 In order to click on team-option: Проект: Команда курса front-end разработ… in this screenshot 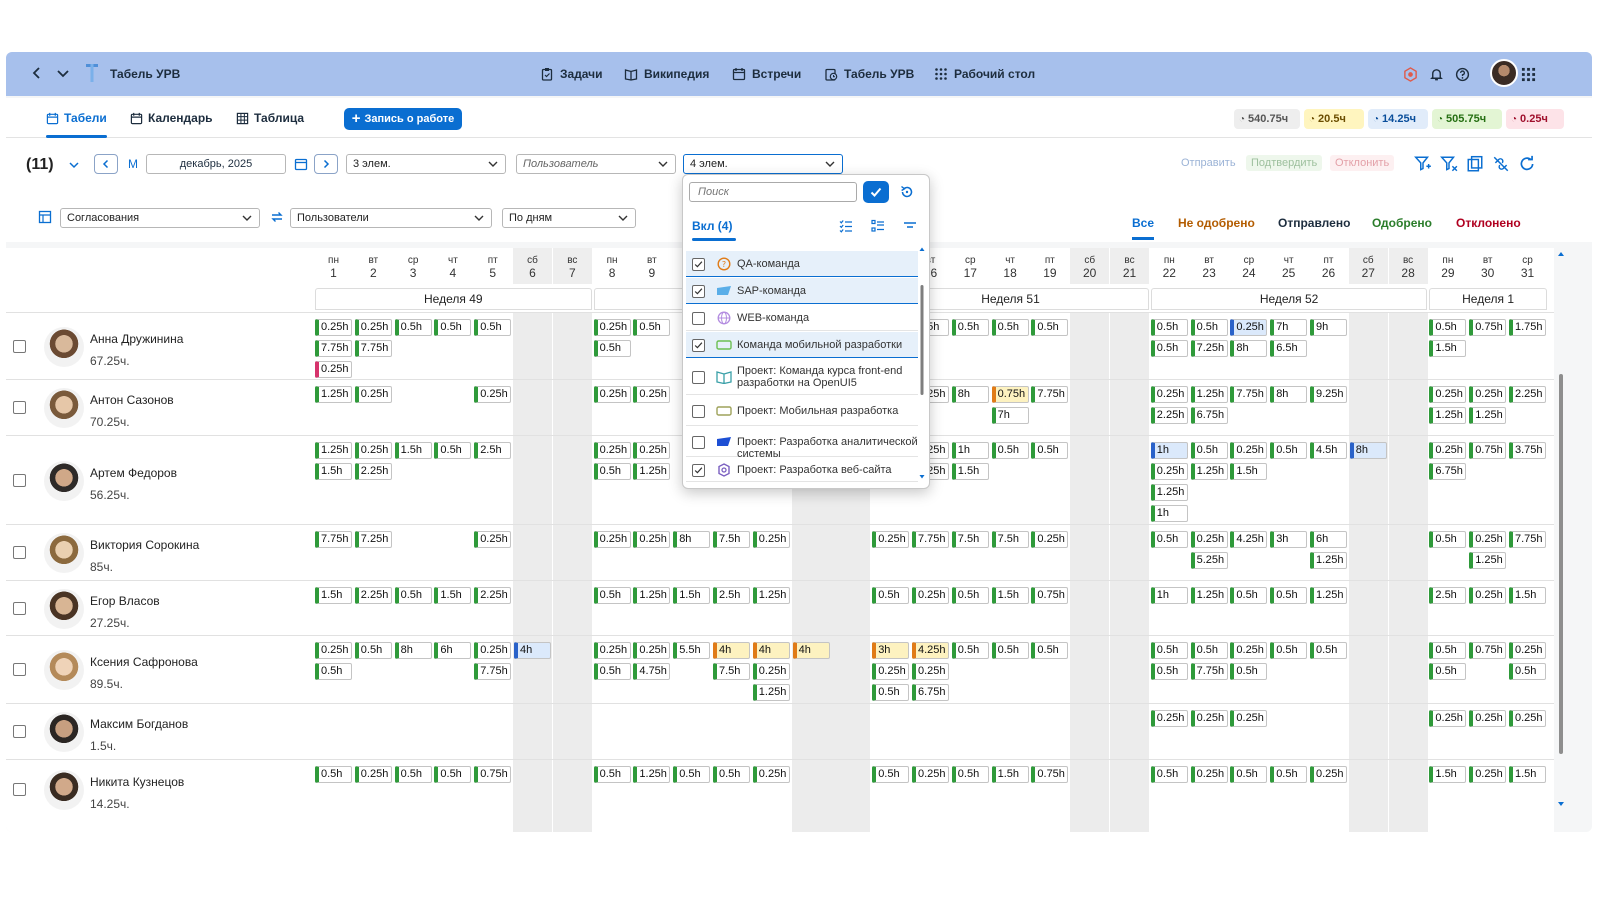, I will do `click(802, 377)`.